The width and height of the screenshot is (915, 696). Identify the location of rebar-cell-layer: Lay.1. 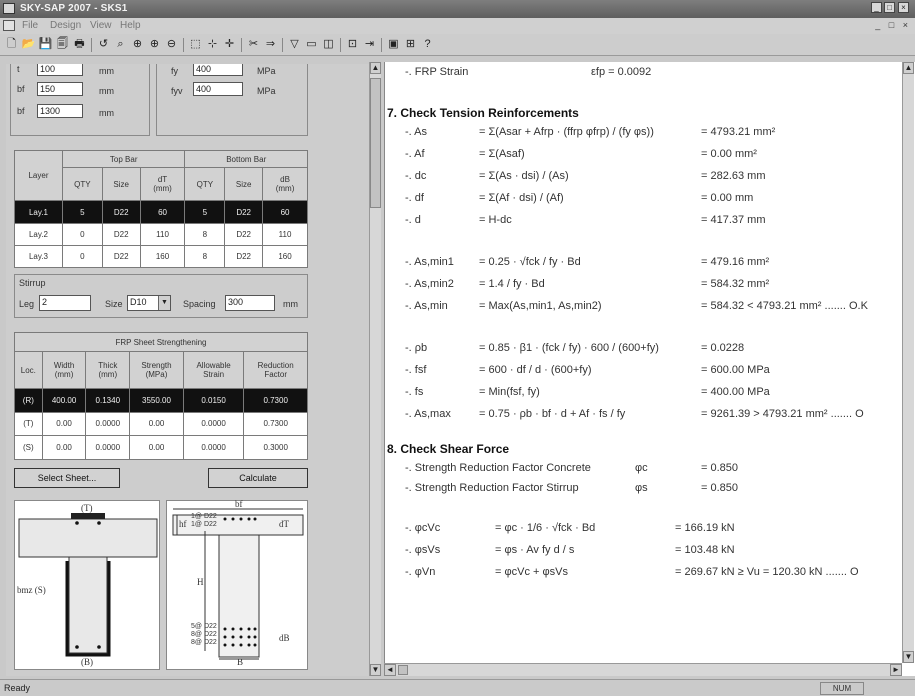
(38, 212).